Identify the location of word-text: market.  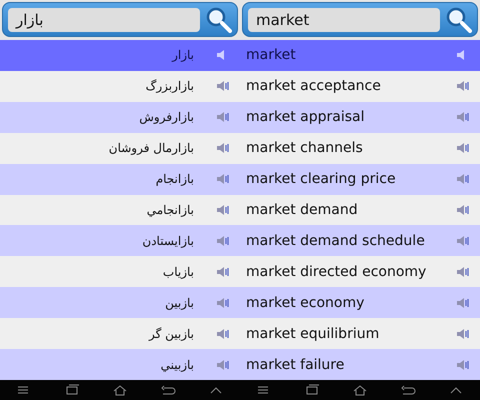
(271, 55).